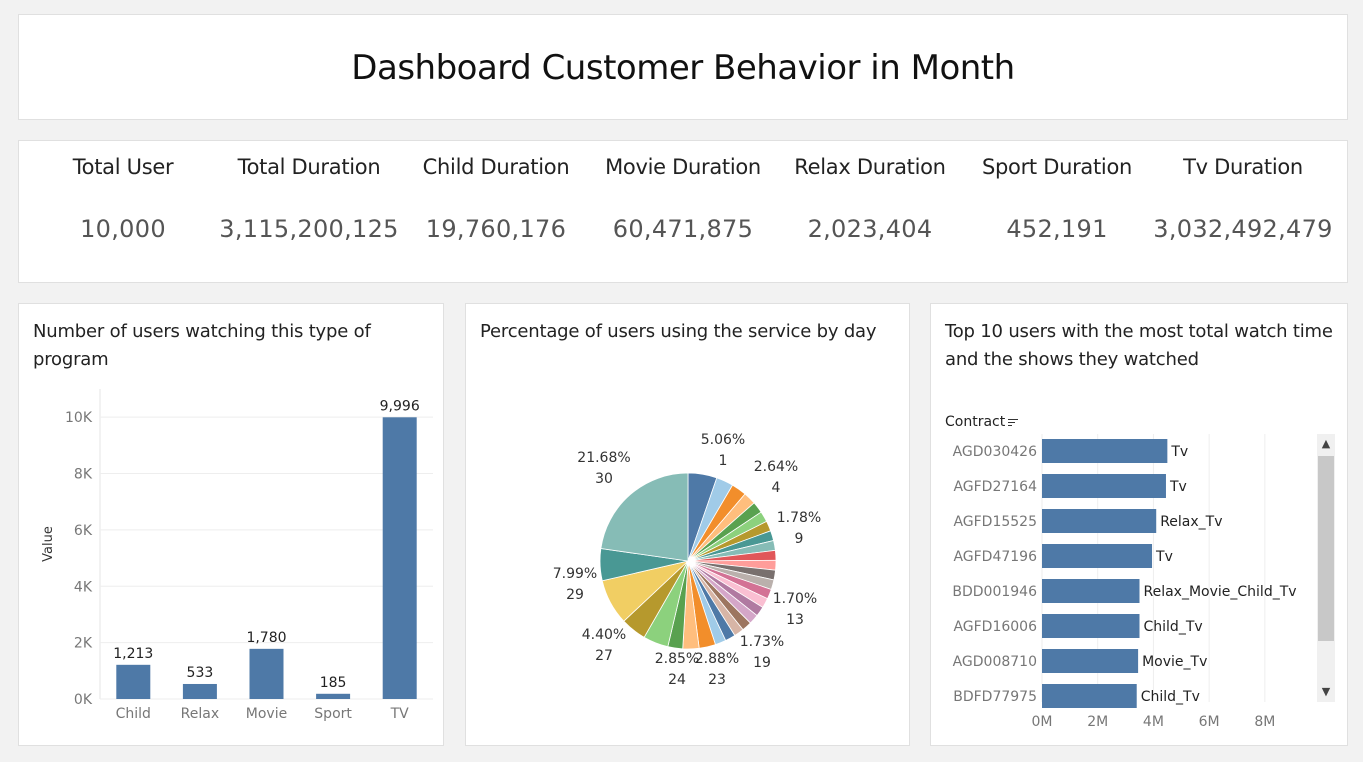 This screenshot has width=1363, height=762. I want to click on contract-label: BDFD77975, so click(995, 697).